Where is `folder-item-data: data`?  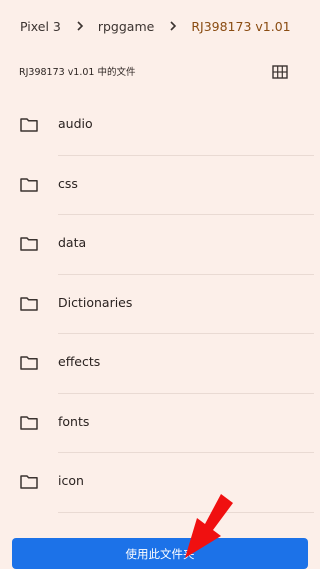 folder-item-data: data is located at coordinates (160, 245).